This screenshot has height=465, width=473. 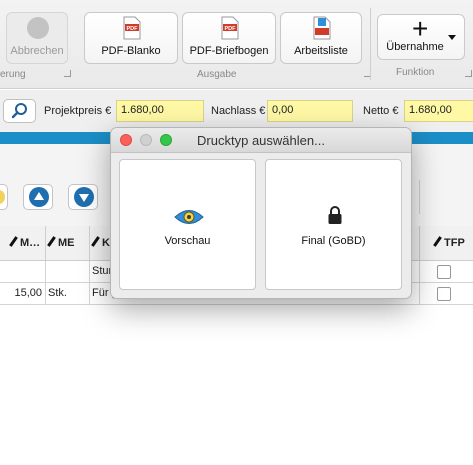 I want to click on final-gobd-option: Final (GoBD), so click(x=333, y=224).